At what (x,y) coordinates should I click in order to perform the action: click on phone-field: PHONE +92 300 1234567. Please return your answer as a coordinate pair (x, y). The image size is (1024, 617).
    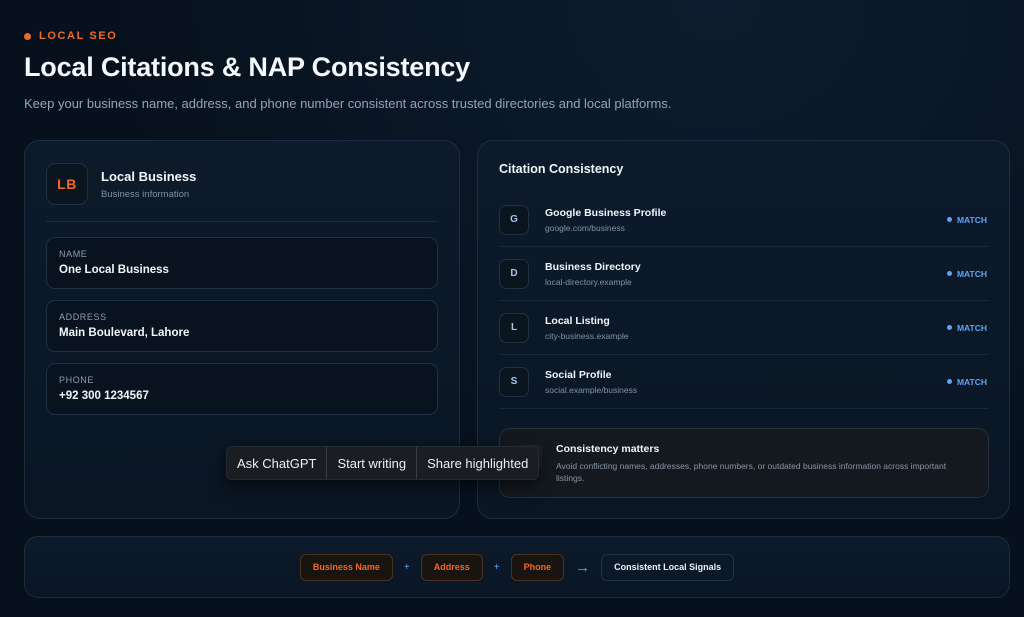
    Looking at the image, I should click on (242, 389).